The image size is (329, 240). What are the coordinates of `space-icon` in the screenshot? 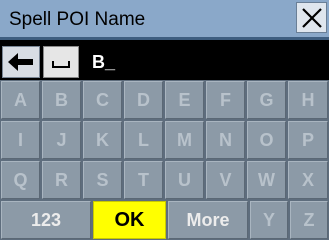 It's located at (61, 64).